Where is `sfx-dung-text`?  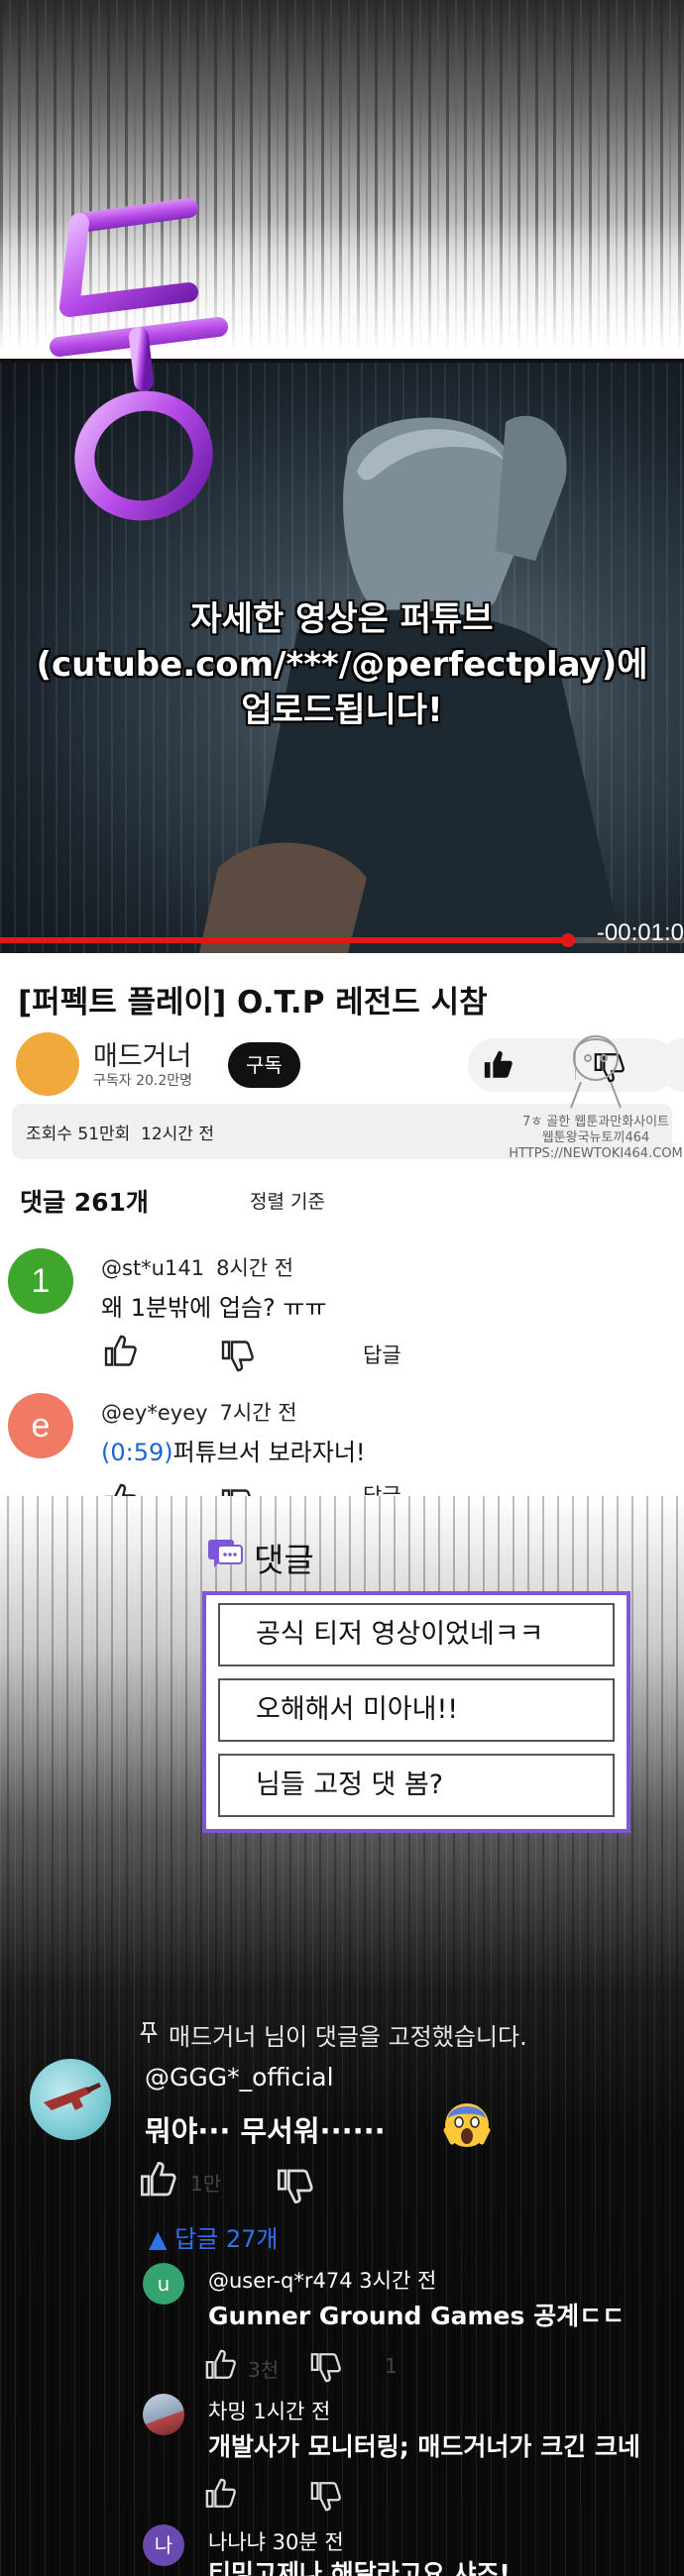 sfx-dung-text is located at coordinates (139, 359).